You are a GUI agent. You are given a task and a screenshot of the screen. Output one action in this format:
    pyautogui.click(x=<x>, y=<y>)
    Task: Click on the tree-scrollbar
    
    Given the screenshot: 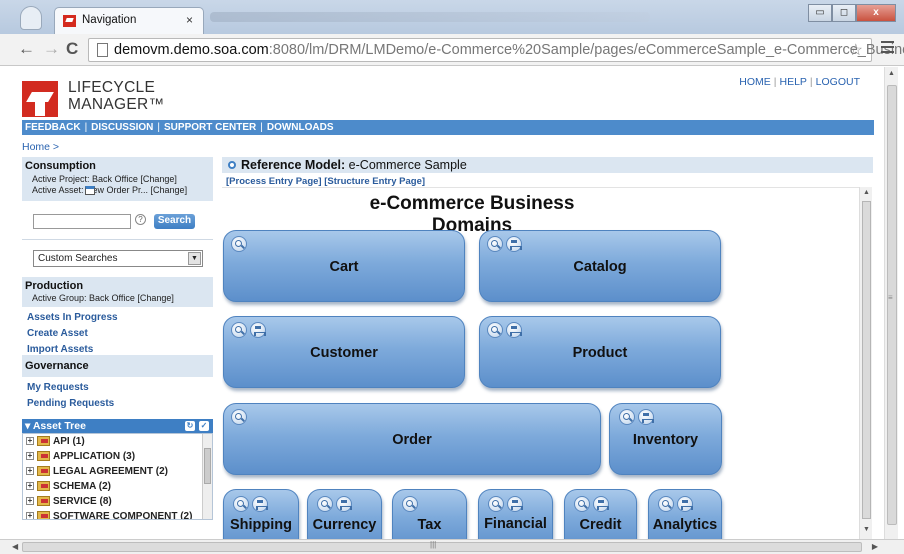 What is the action you would take?
    pyautogui.click(x=207, y=476)
    